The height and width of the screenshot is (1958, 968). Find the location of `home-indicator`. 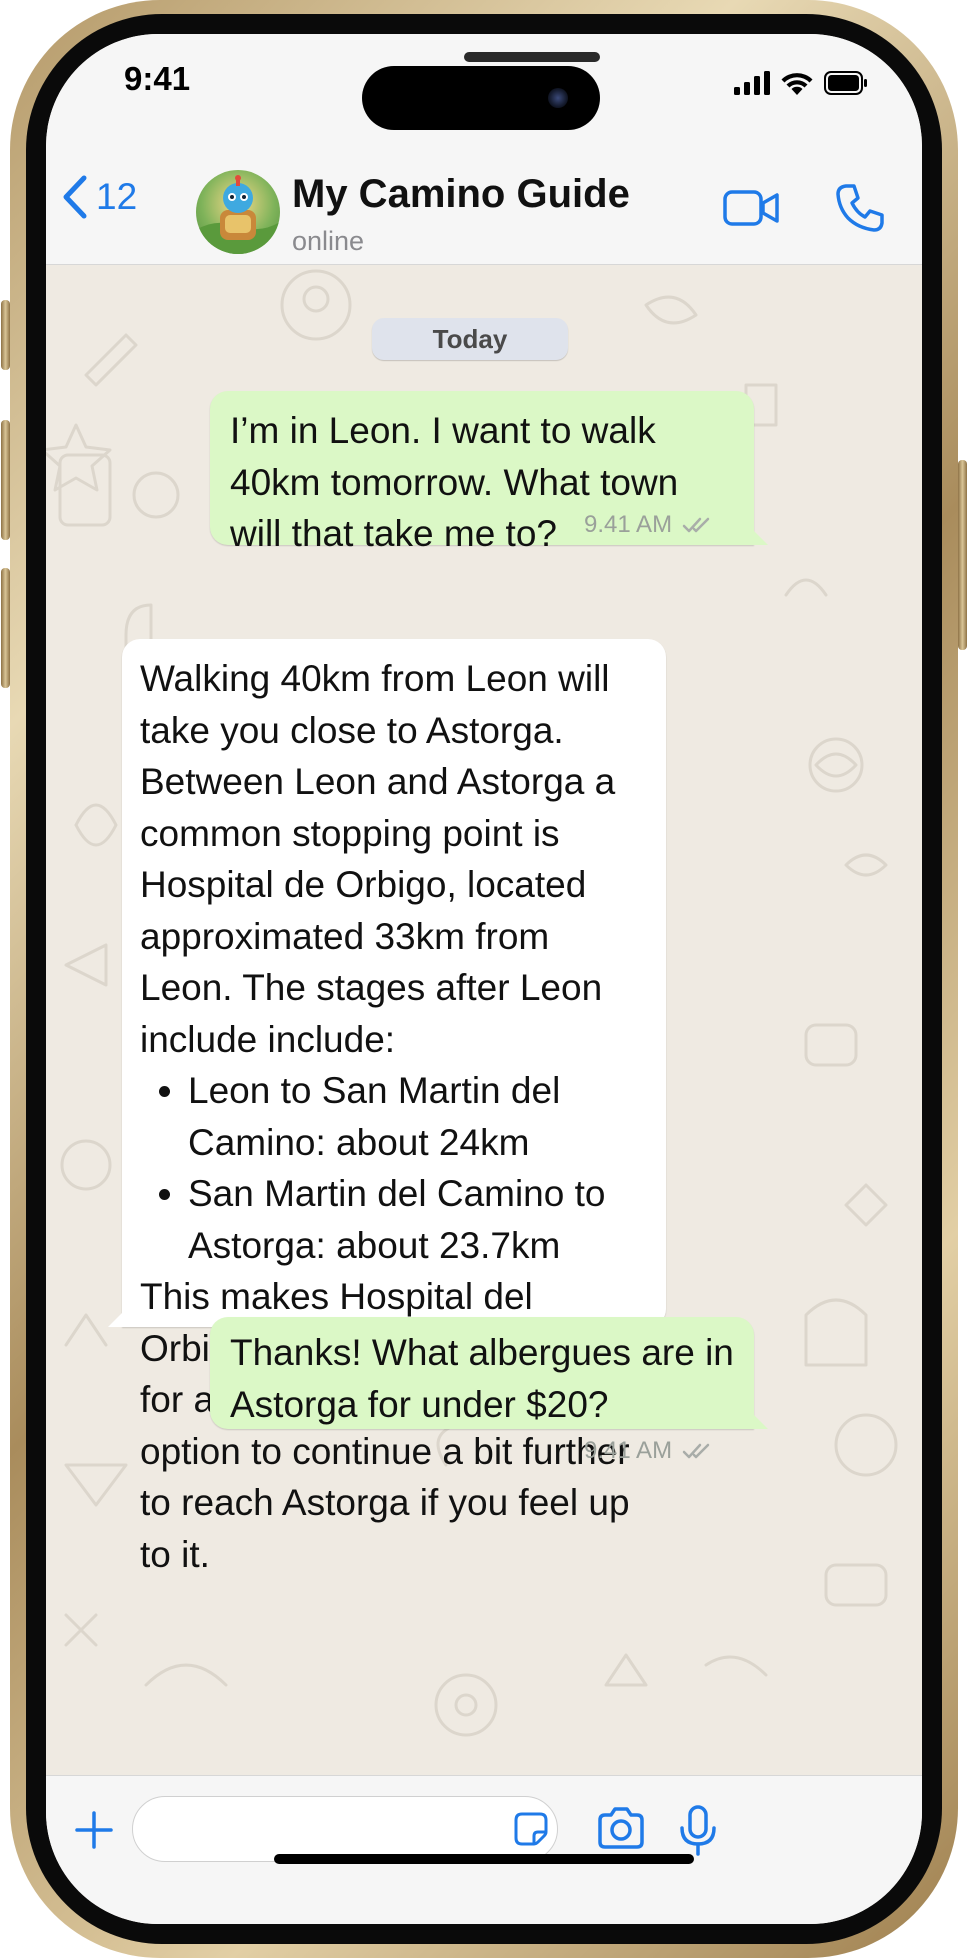

home-indicator is located at coordinates (484, 1859).